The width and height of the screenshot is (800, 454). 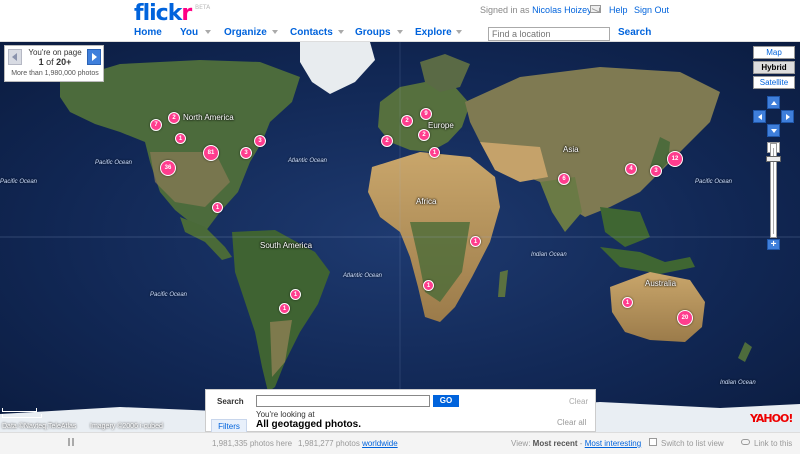 I want to click on pan-right-button, so click(x=787, y=116).